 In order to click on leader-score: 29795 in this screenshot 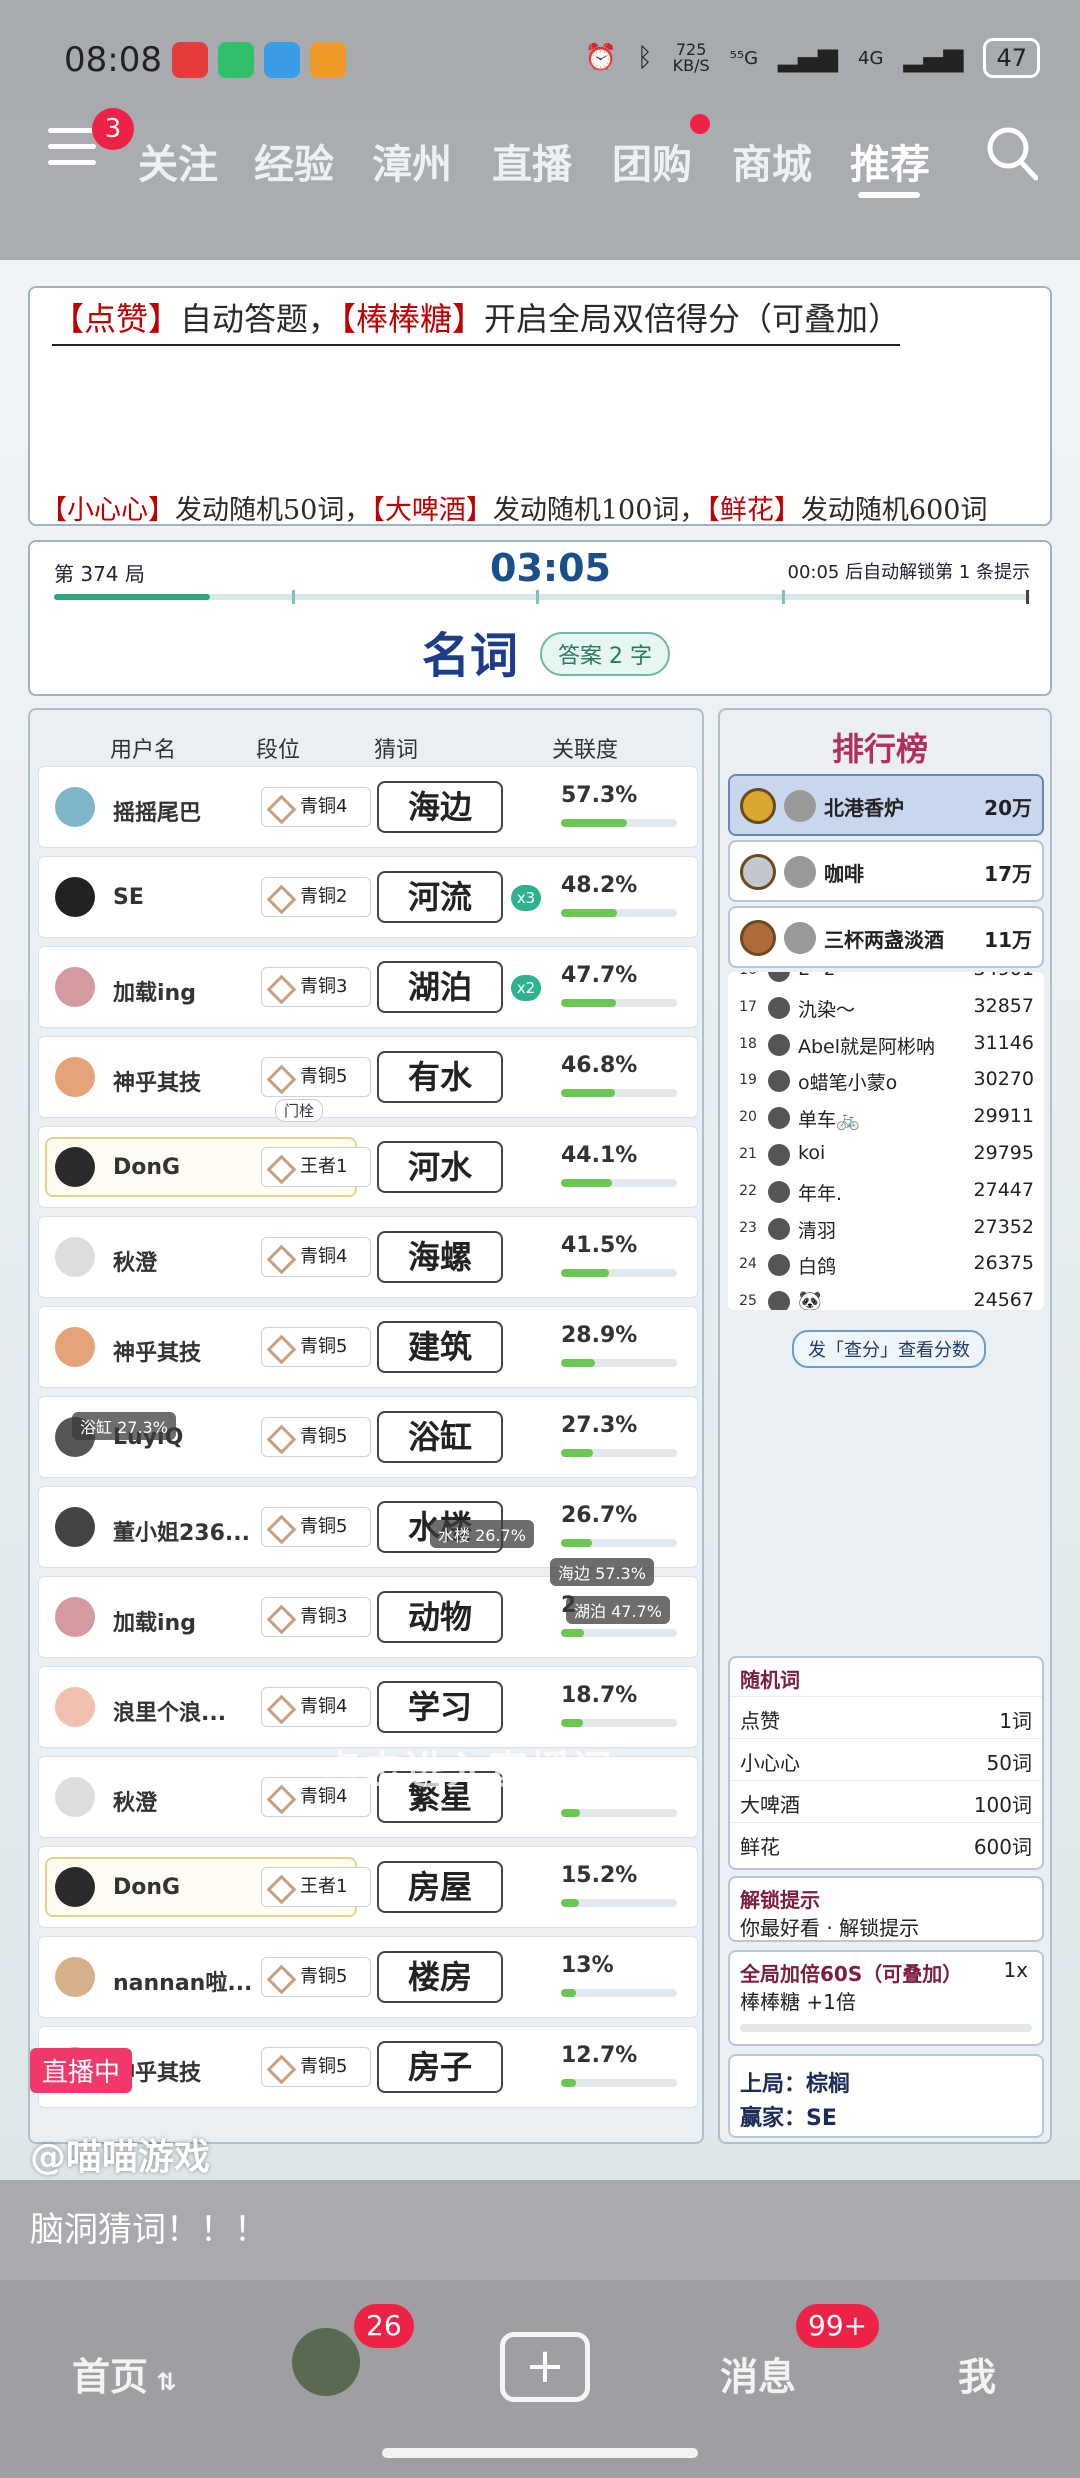, I will do `click(1003, 1153)`.